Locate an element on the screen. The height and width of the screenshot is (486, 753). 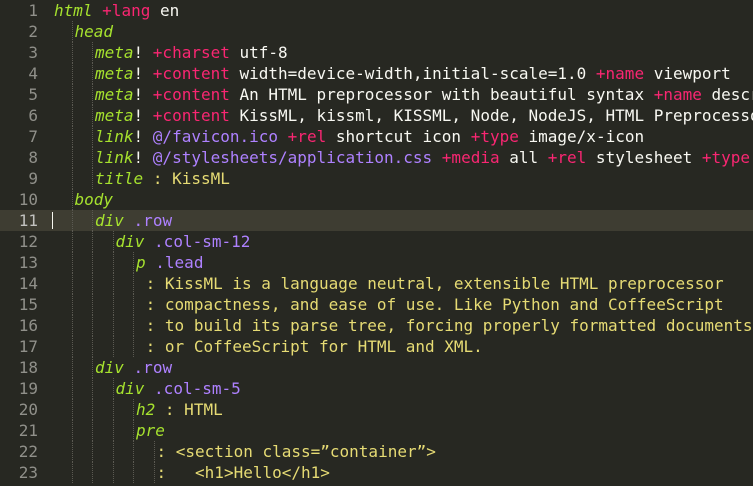
code-line: 13 p .lead is located at coordinates (376, 262).